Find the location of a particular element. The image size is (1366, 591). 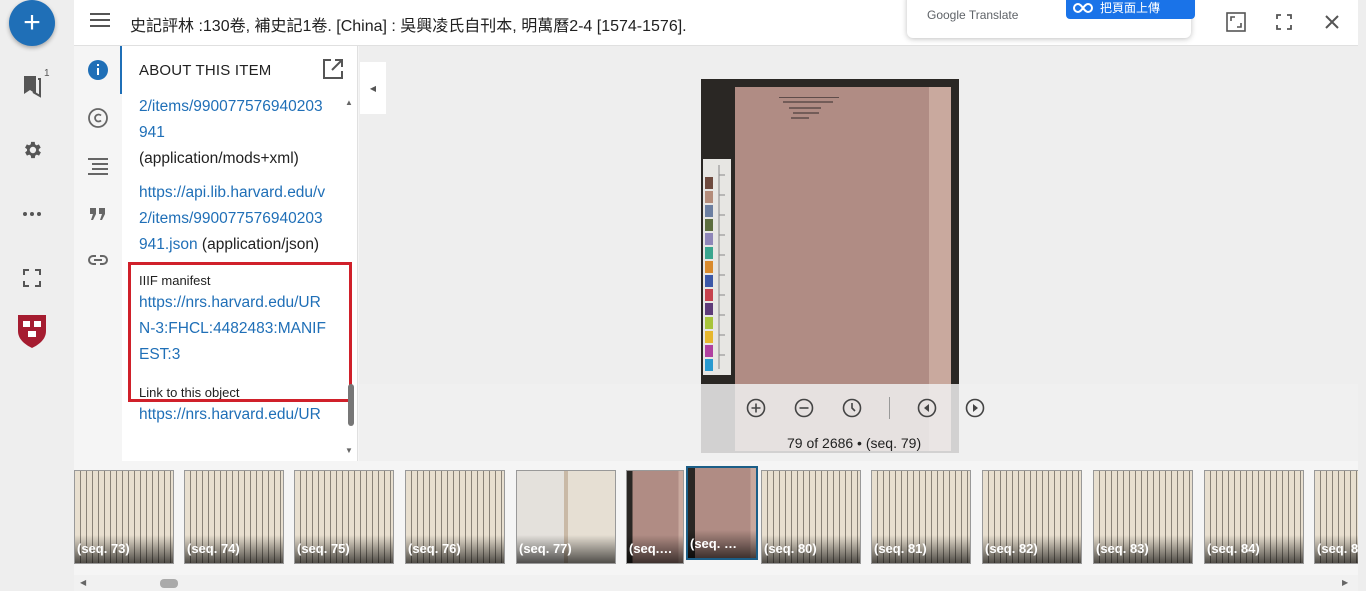

controls-separator is located at coordinates (889, 408).